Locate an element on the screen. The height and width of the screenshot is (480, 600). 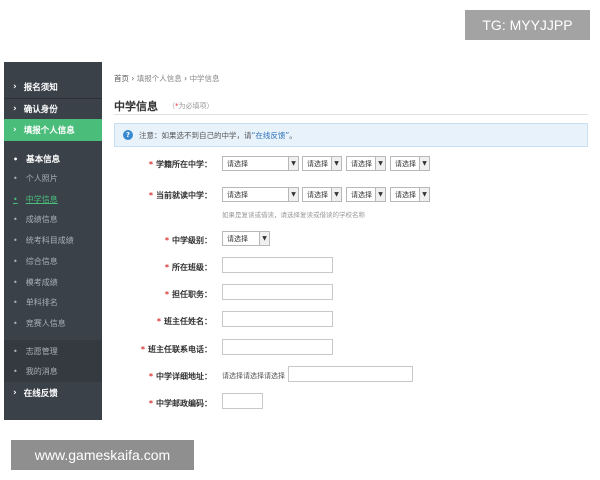
breadcrumb: 首页 › 填报个人信息 › 中学信息 is located at coordinates (167, 78).